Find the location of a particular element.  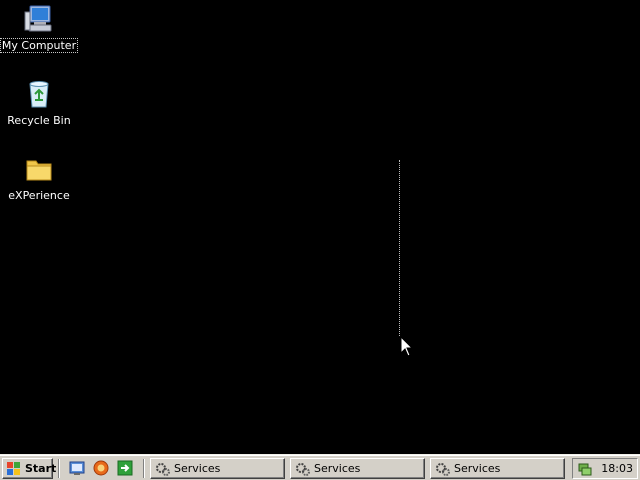

system-tray: 18:03 is located at coordinates (605, 468).